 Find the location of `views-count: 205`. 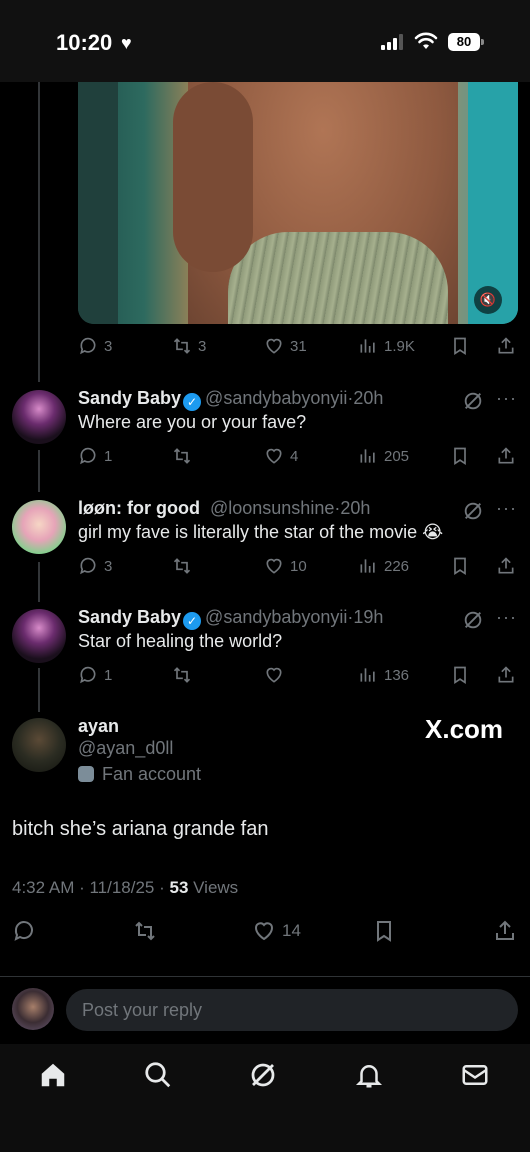

views-count: 205 is located at coordinates (397, 456).